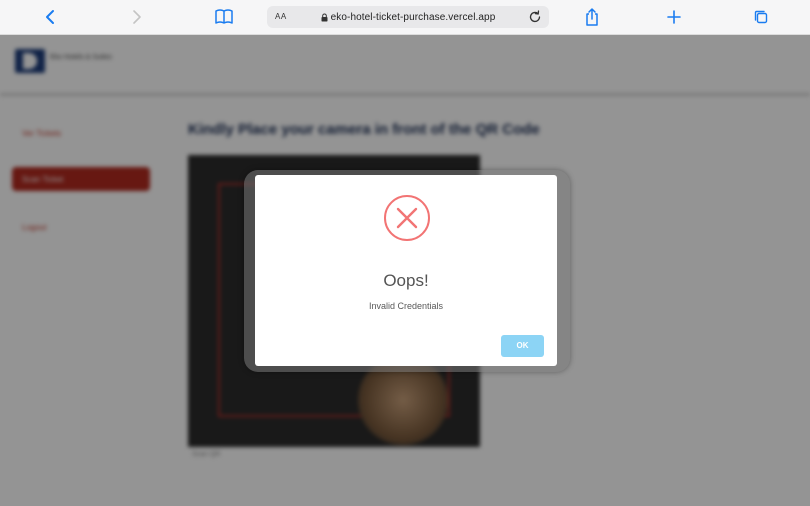  I want to click on new-tab-button, so click(674, 17).